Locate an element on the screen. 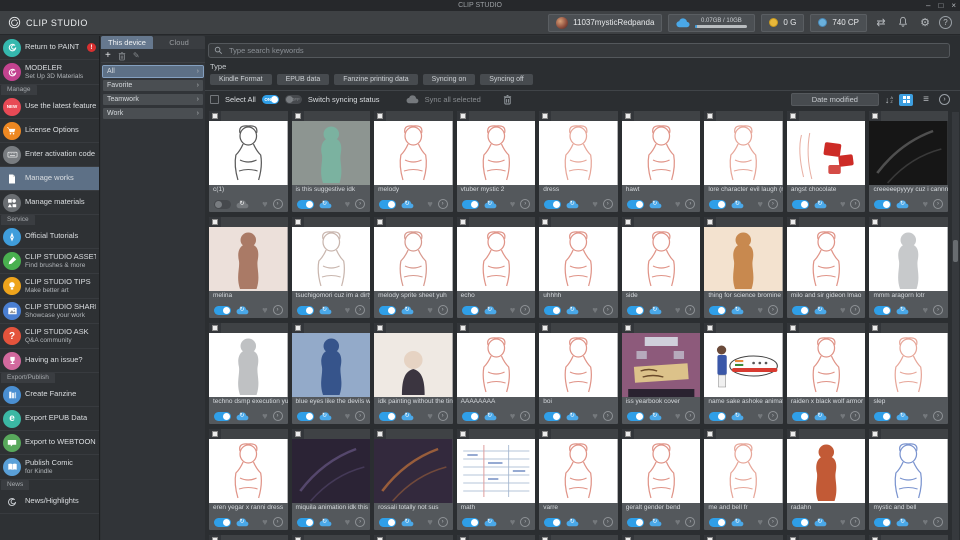 Image resolution: width=960 pixels, height=540 pixels. work-card: geralt gender bend ↻ ♥ › is located at coordinates (661, 479).